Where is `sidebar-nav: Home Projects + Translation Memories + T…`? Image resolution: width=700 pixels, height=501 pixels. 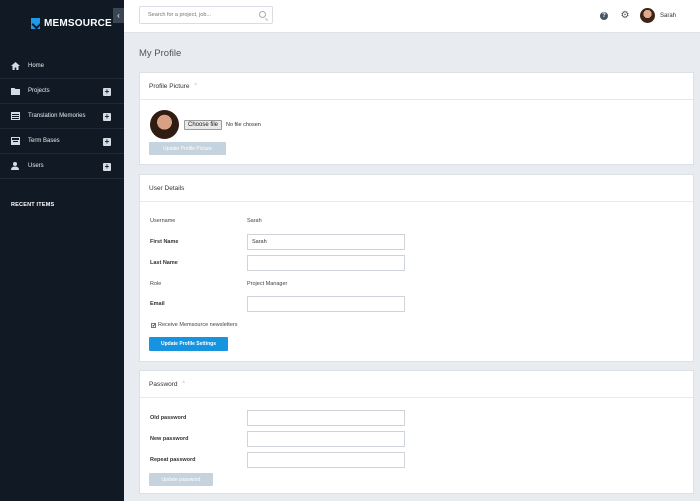
sidebar-nav: Home Projects + Translation Memories + T… is located at coordinates (62, 116).